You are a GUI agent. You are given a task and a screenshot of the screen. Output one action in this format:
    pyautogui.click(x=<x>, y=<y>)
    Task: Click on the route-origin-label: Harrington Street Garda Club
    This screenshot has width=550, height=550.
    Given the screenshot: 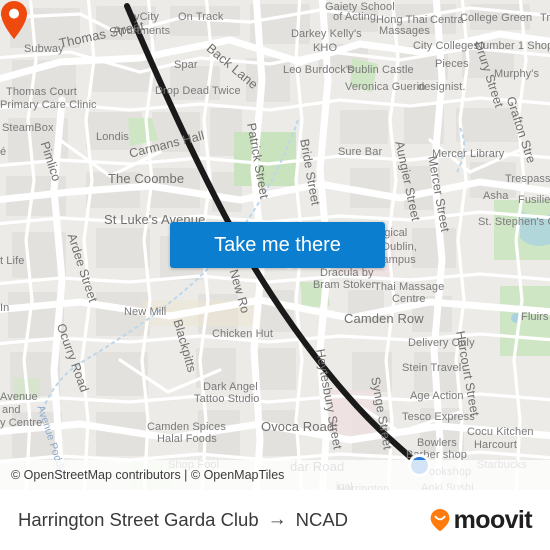 What is the action you would take?
    pyautogui.click(x=138, y=519)
    